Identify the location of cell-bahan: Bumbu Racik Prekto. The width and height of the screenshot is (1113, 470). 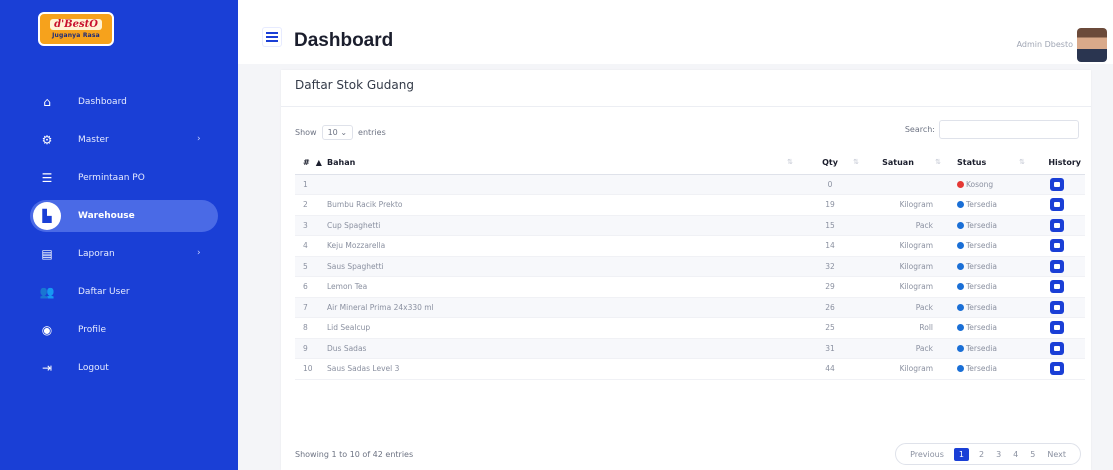
(562, 205).